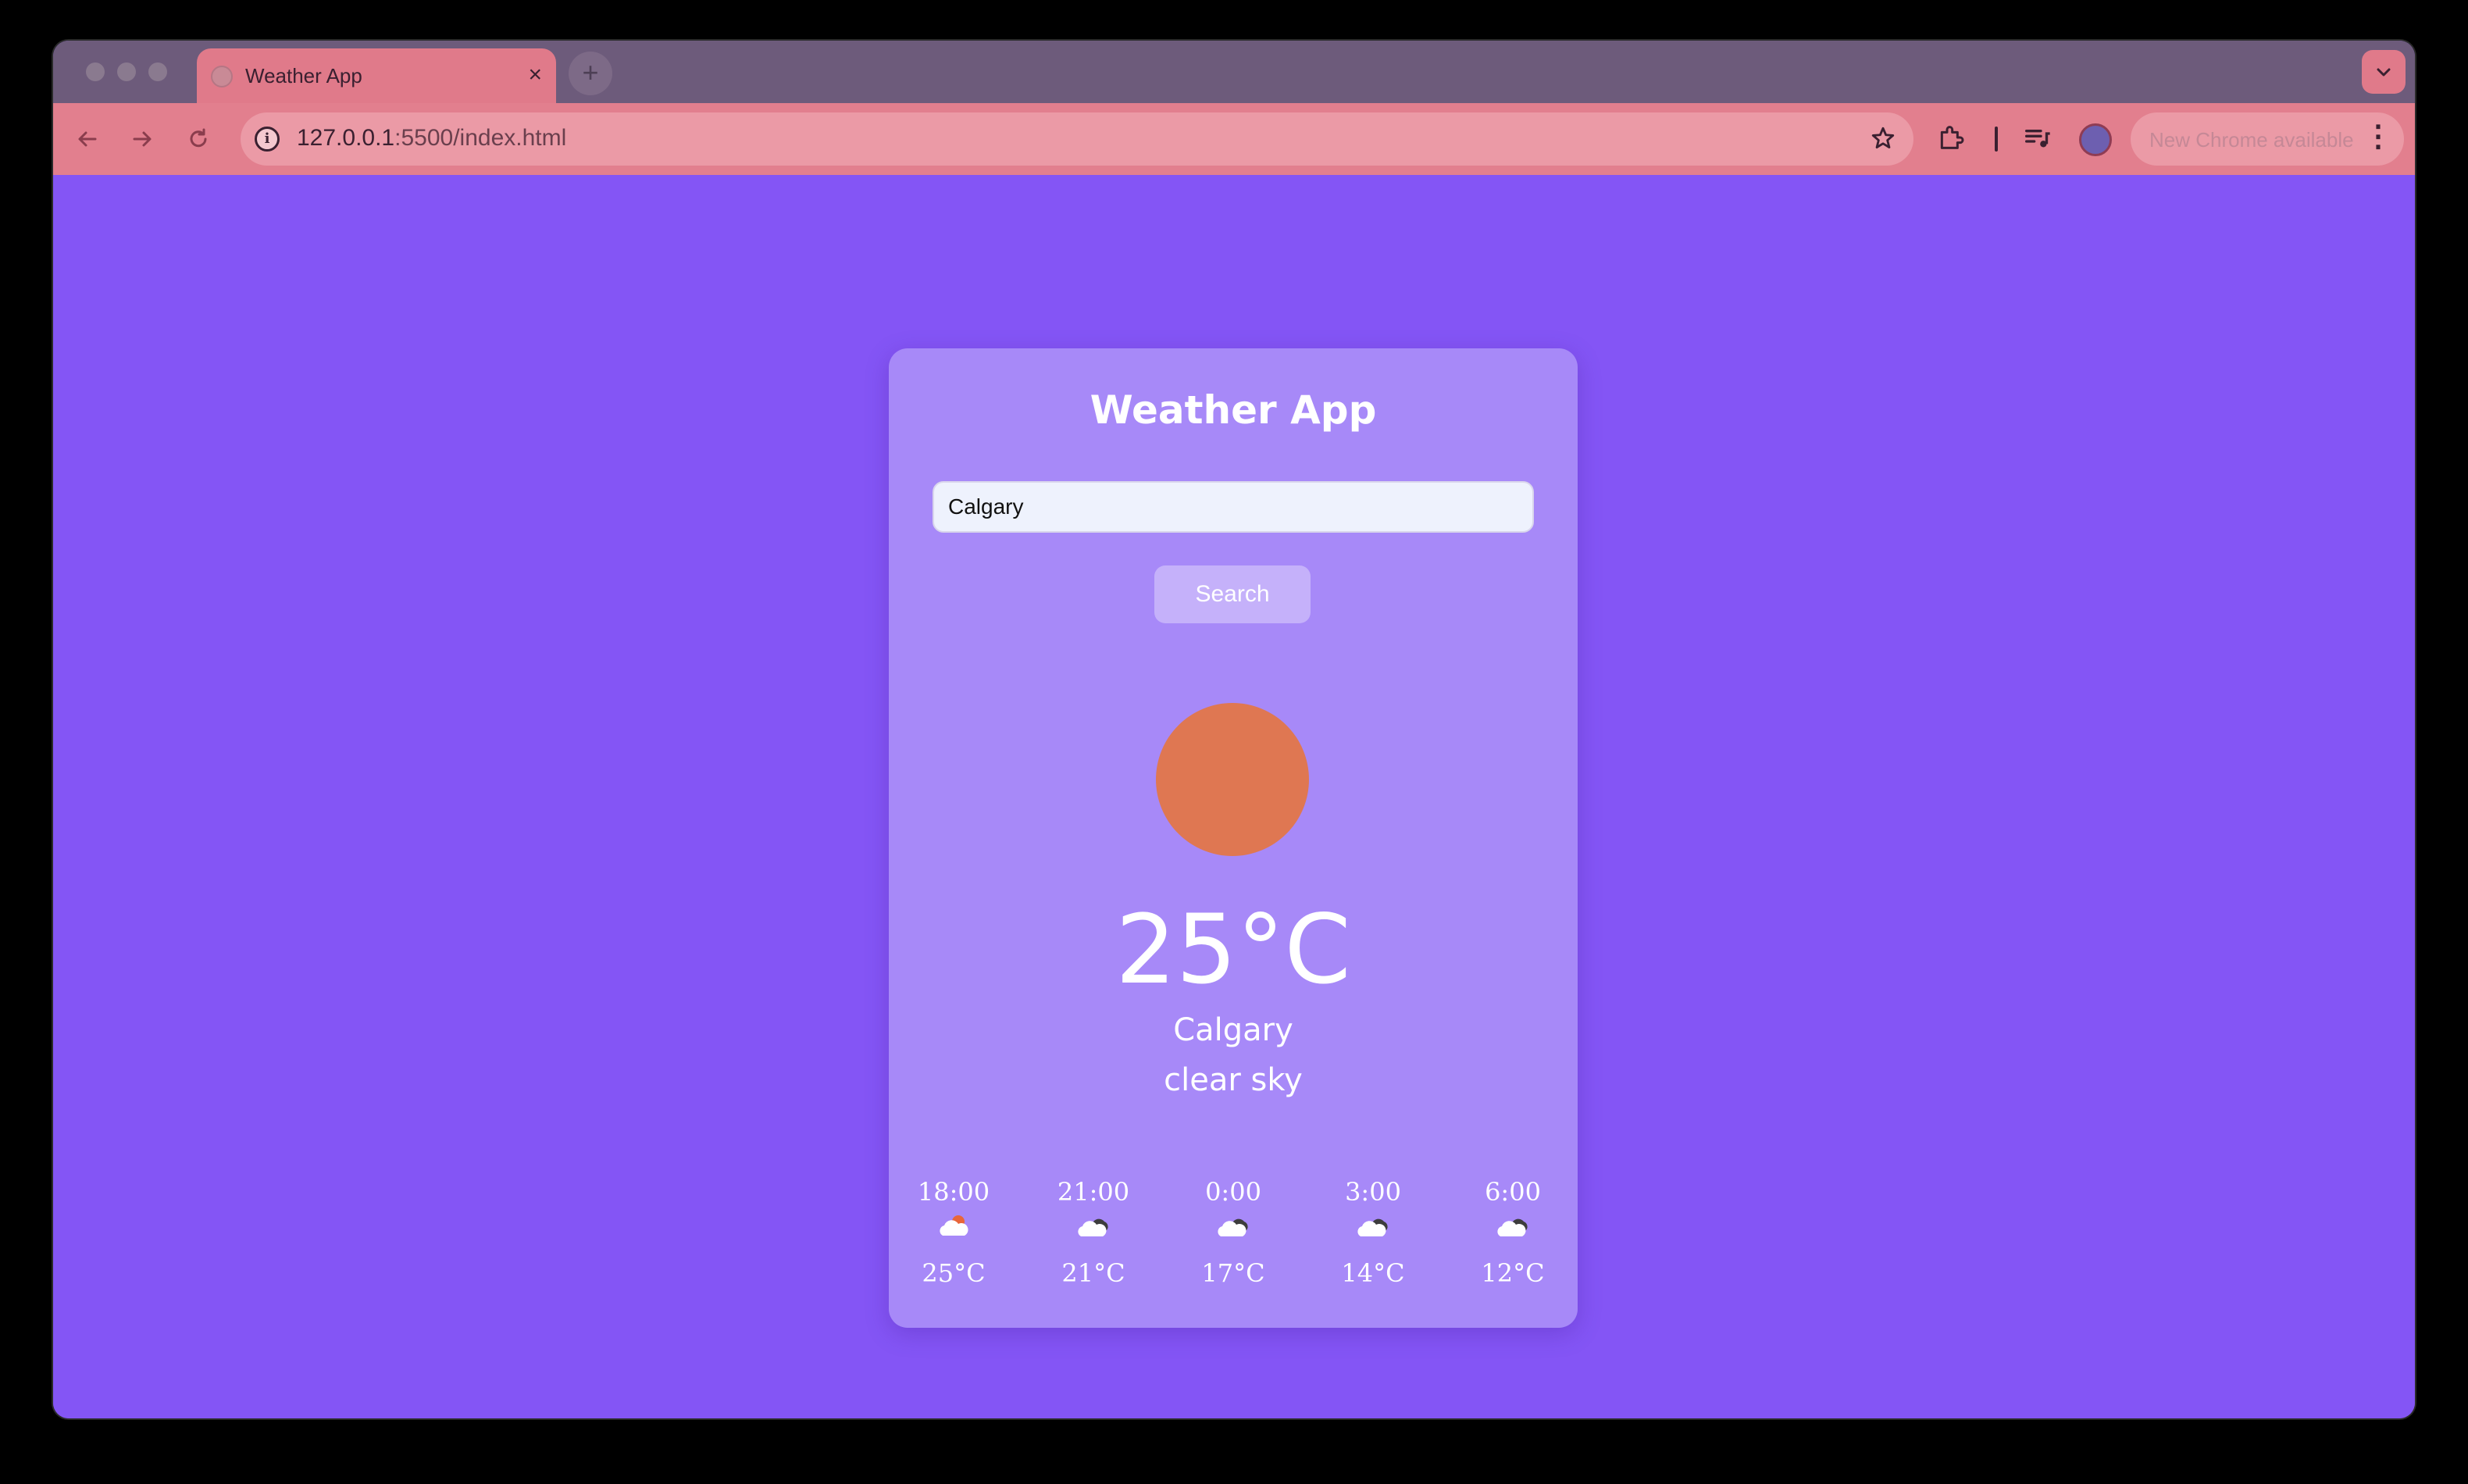  Describe the element at coordinates (158, 71) in the screenshot. I see `maximize-window-button` at that location.